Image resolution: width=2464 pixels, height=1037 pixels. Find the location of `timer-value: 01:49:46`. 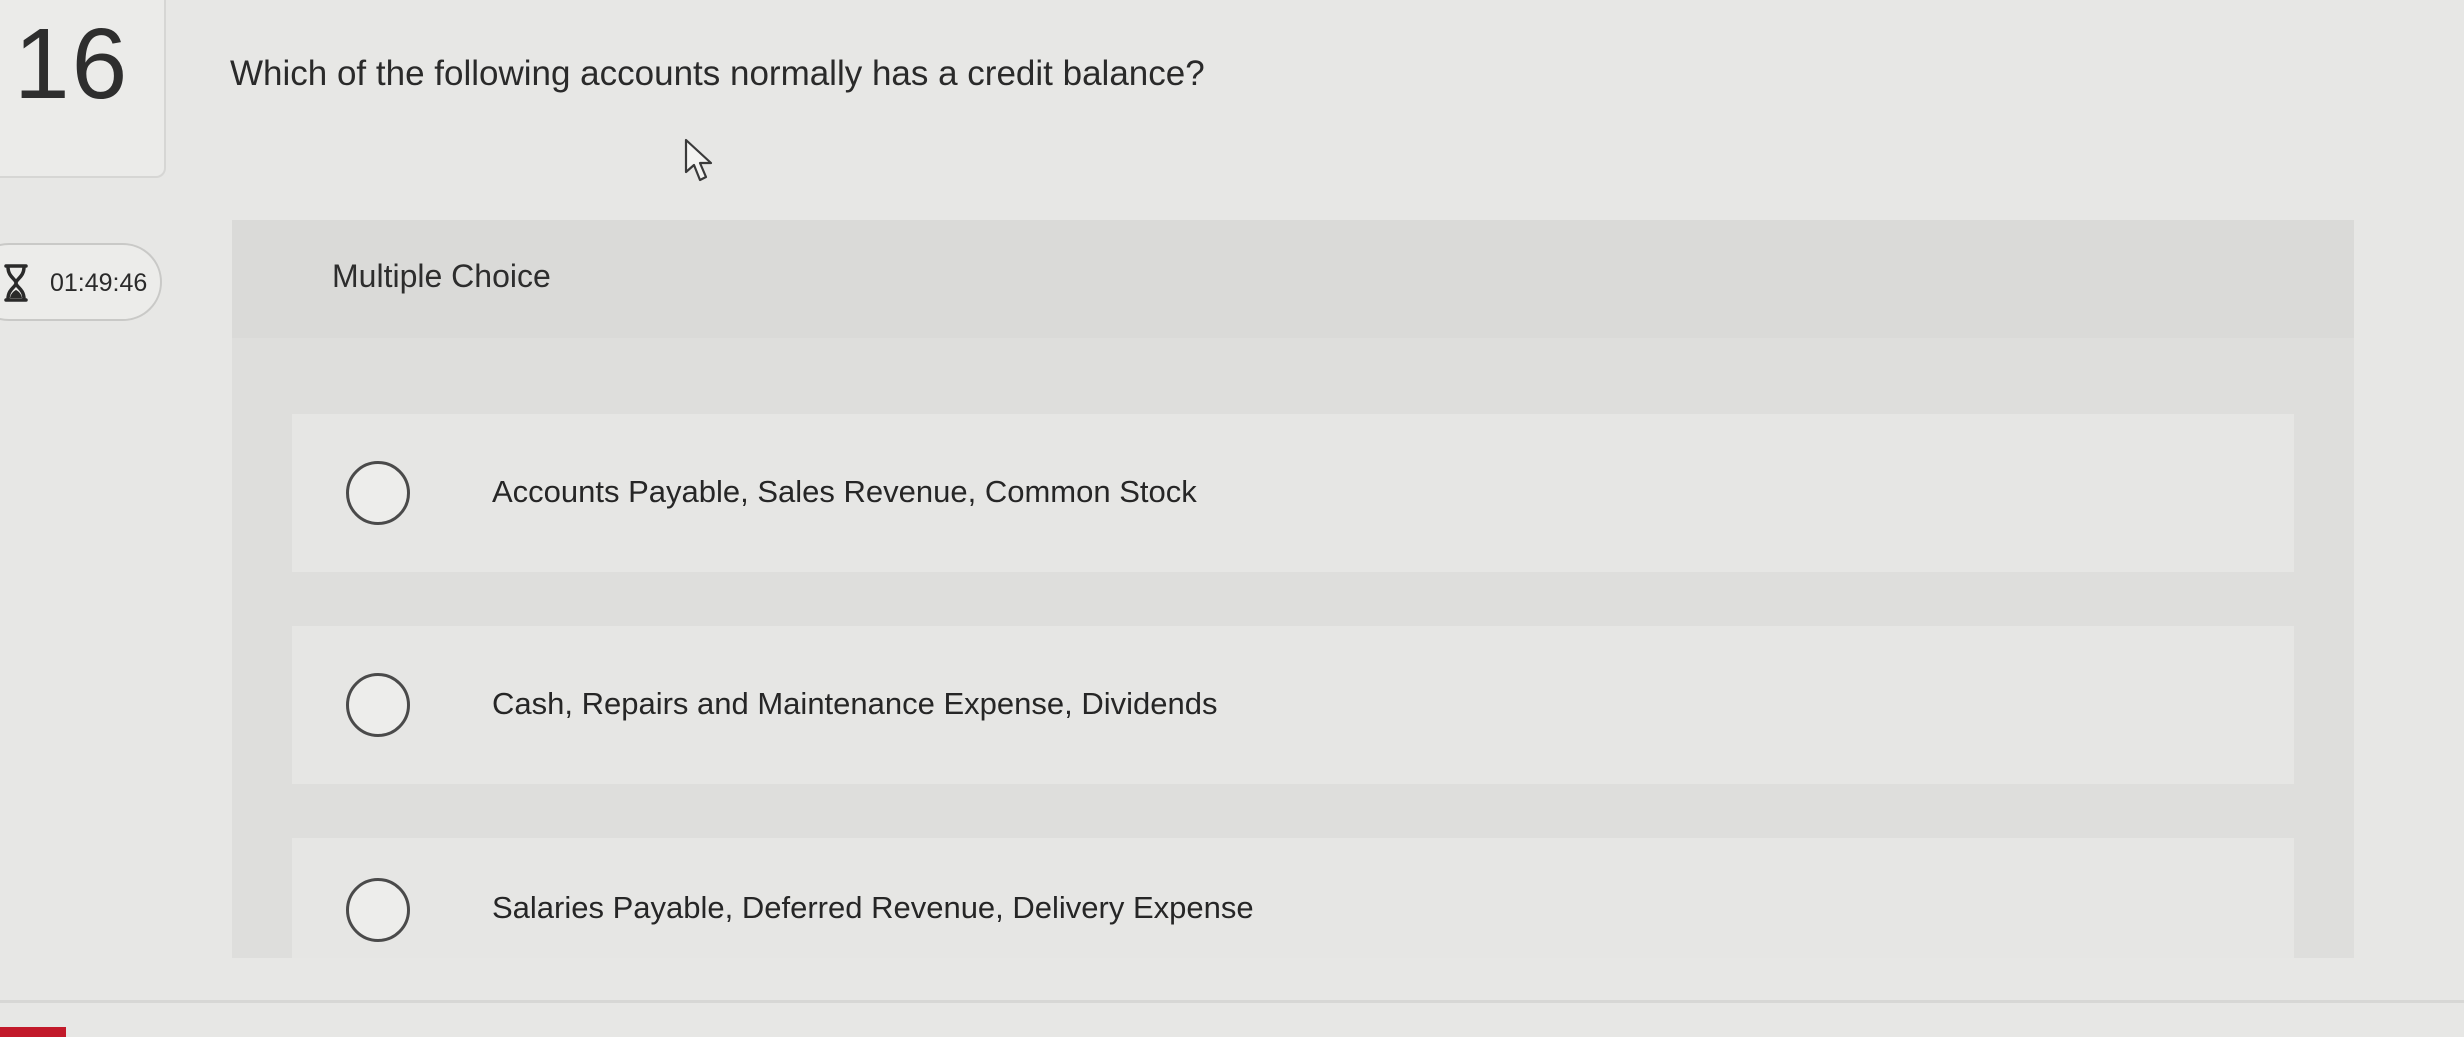

timer-value: 01:49:46 is located at coordinates (99, 283).